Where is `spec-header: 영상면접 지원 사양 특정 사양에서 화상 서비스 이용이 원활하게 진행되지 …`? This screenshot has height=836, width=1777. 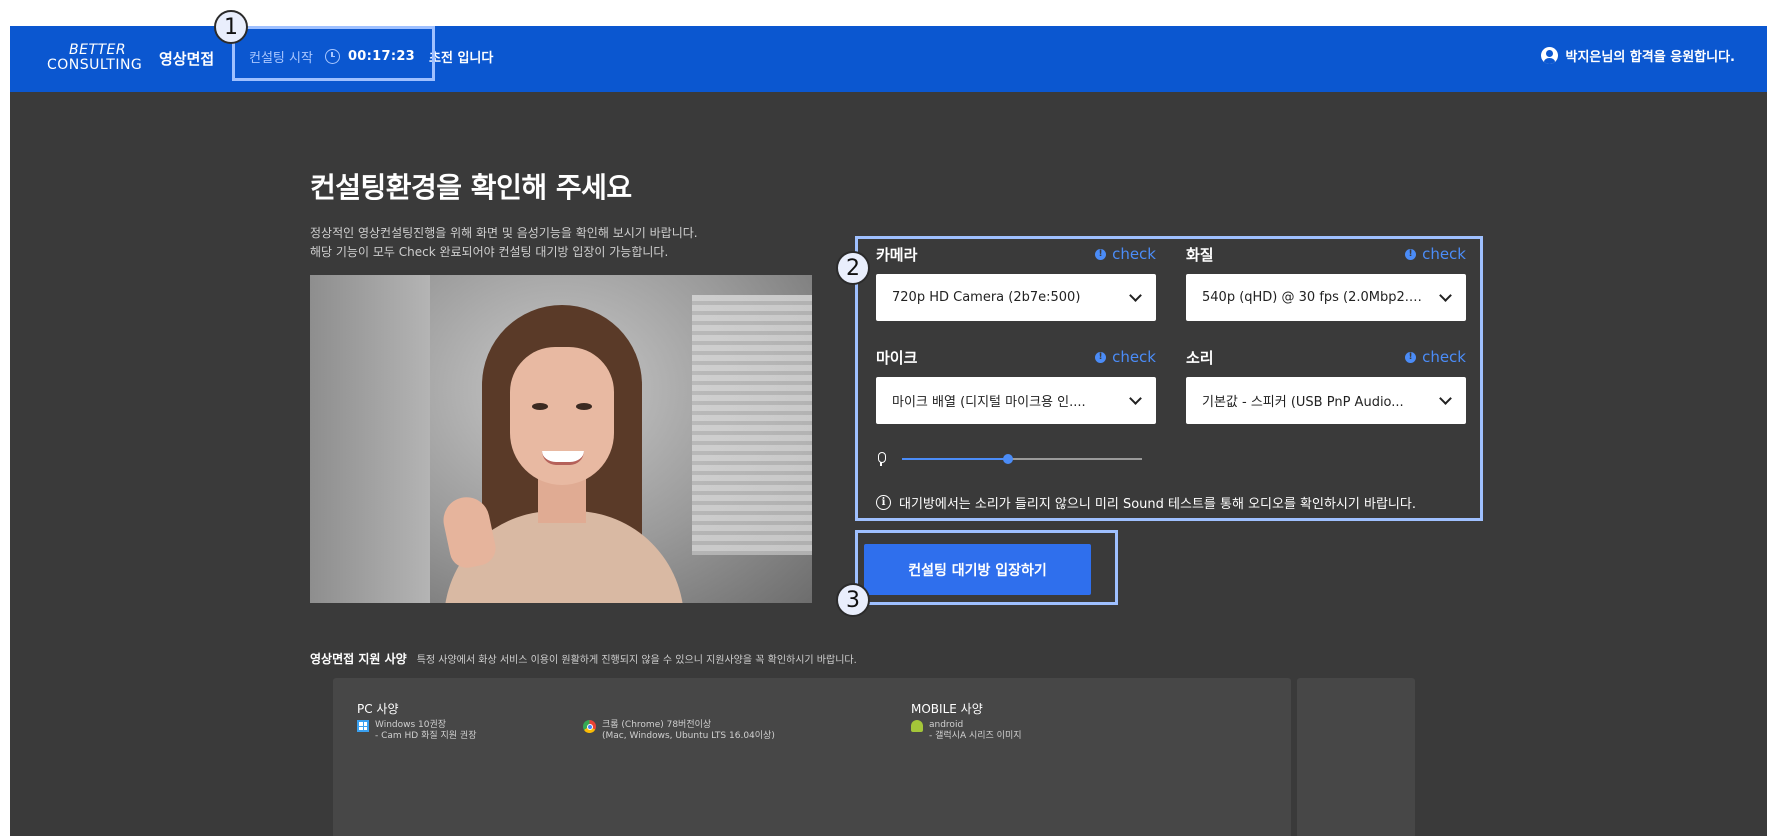 spec-header: 영상면접 지원 사양 특정 사양에서 화상 서비스 이용이 원활하게 진행되지 … is located at coordinates (583, 658).